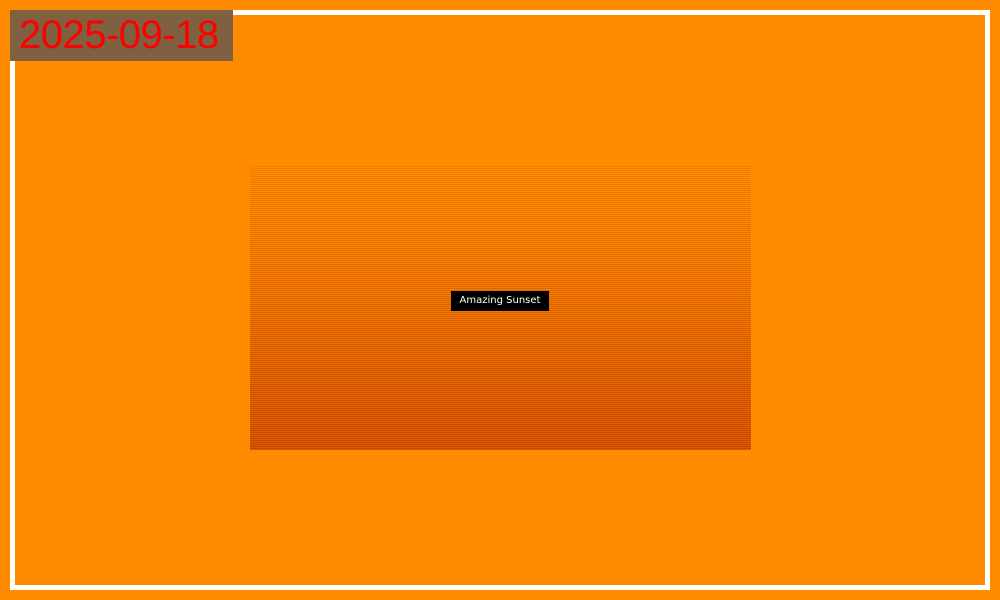 The width and height of the screenshot is (1000, 600). Describe the element at coordinates (500, 301) in the screenshot. I see `image-caption: Amazing Sunset` at that location.